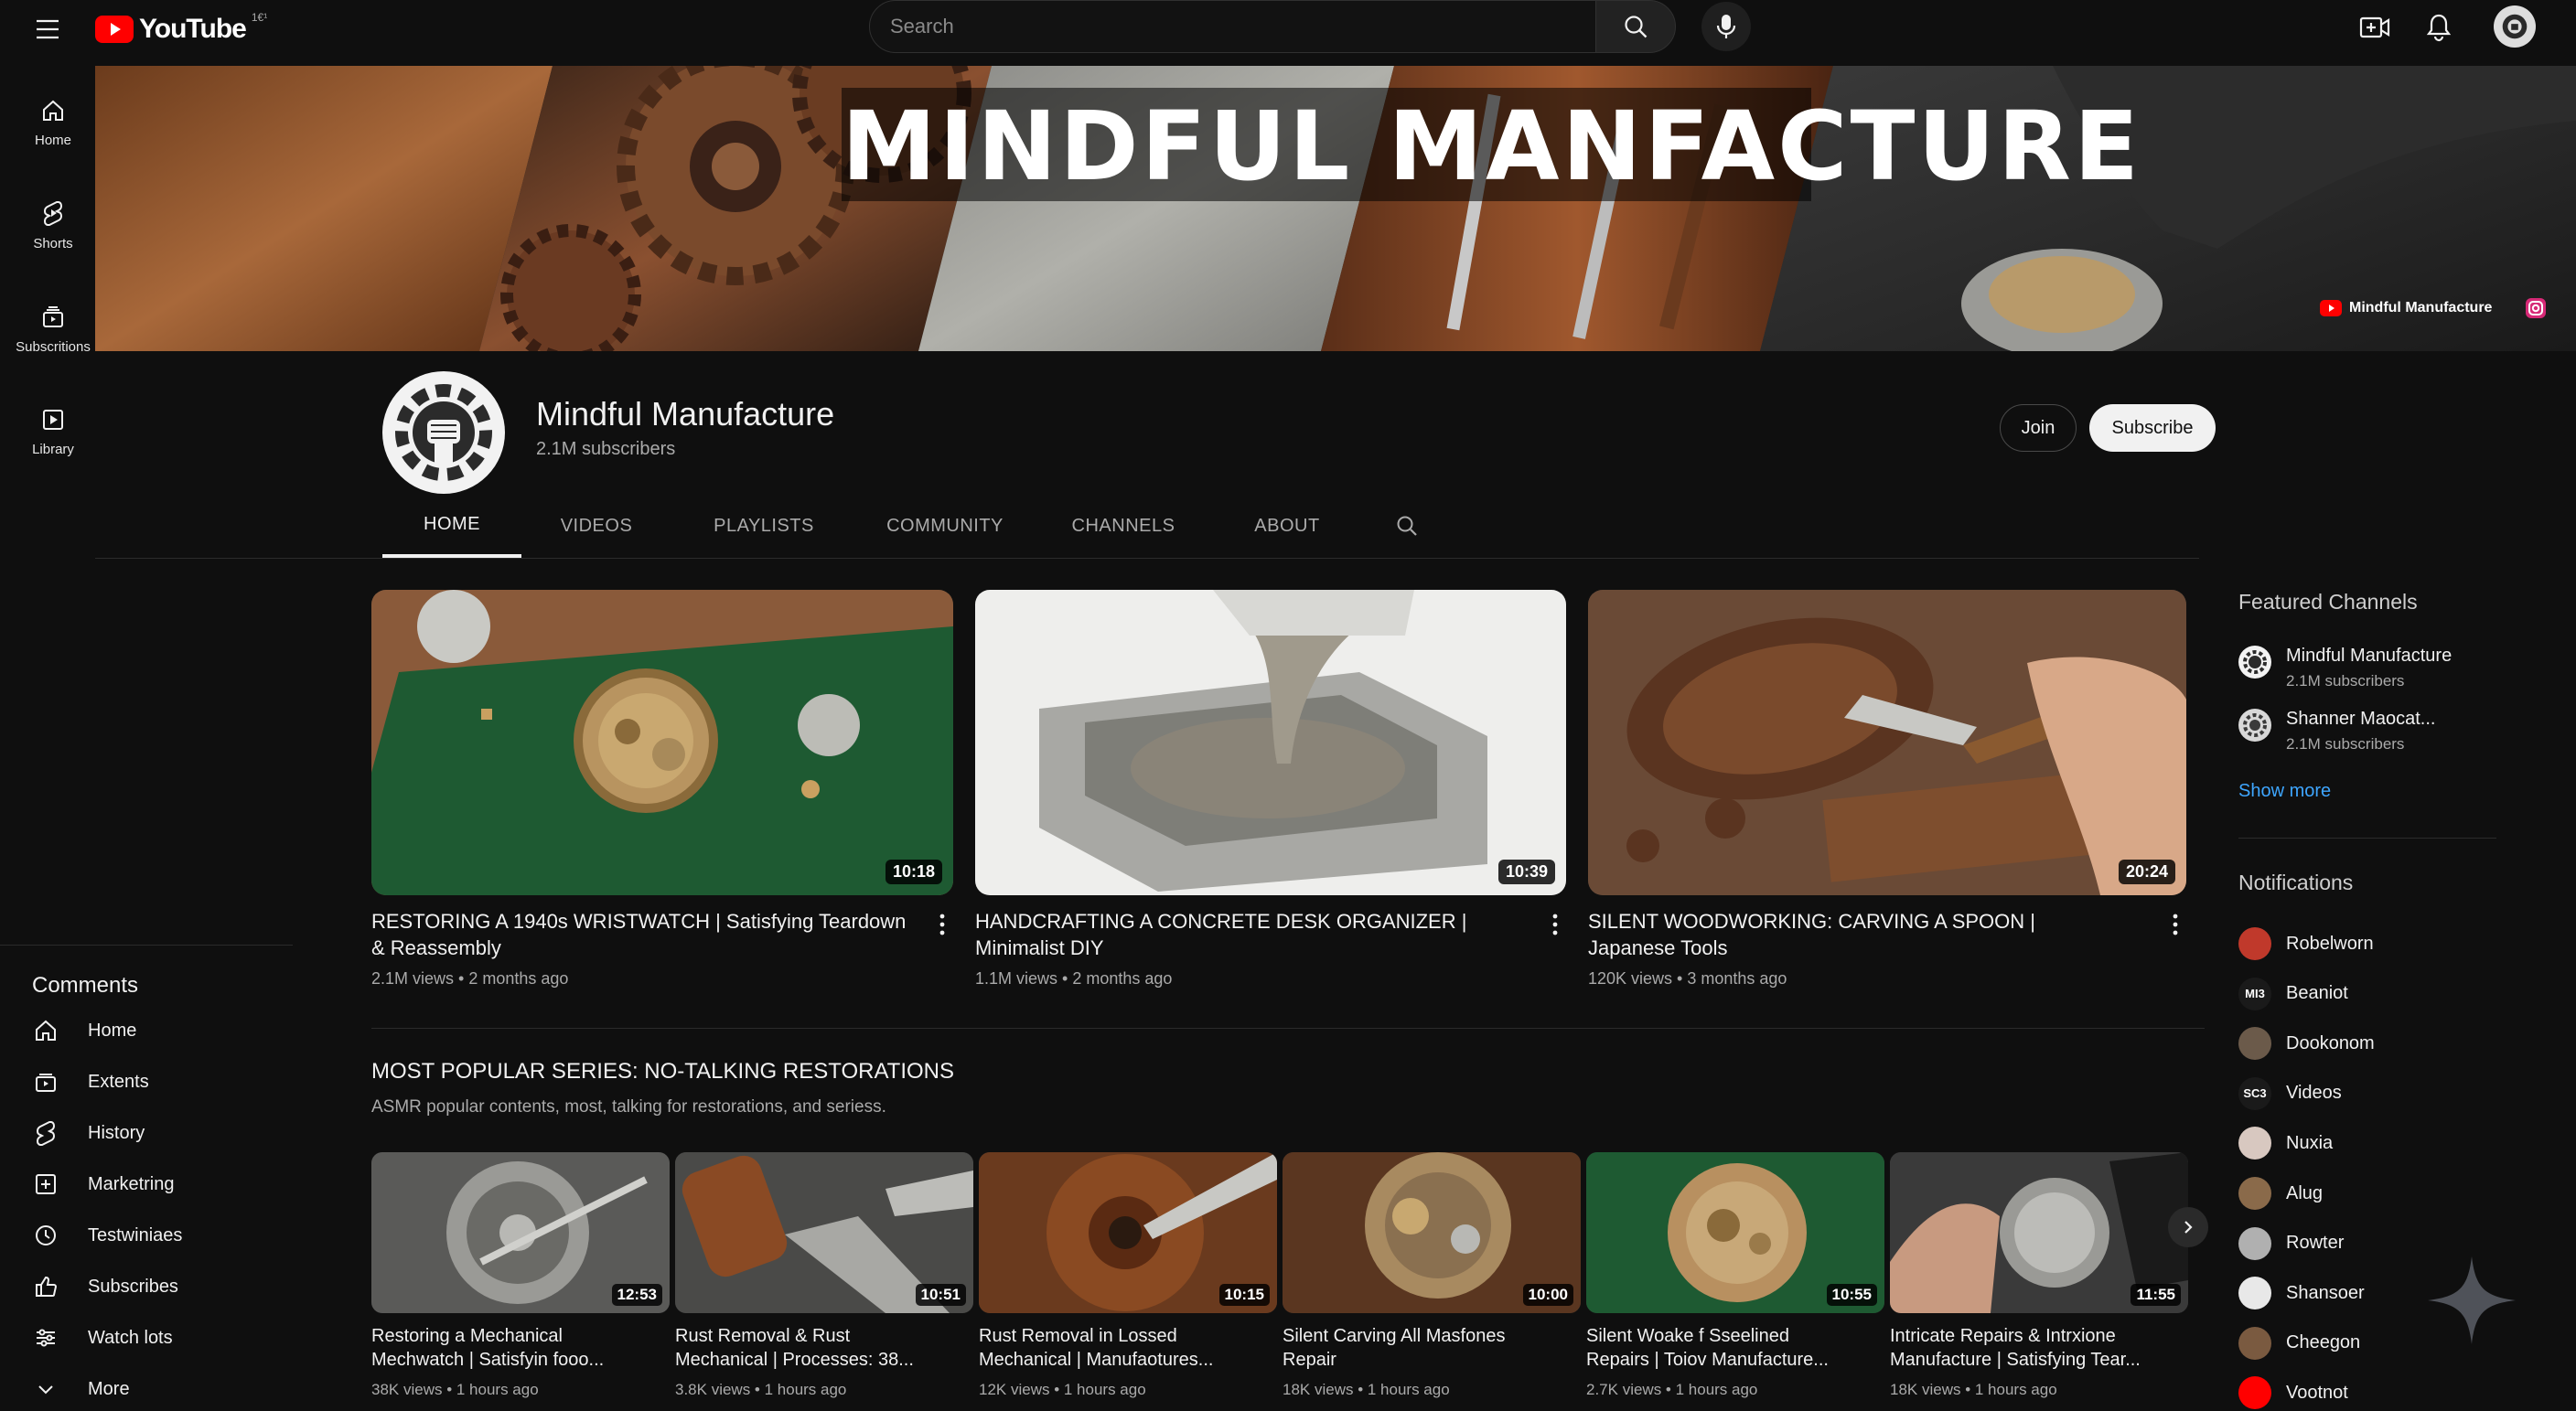 This screenshot has width=2576, height=1411. Describe the element at coordinates (520, 1232) in the screenshot. I see `video-thumbnail: 12:53` at that location.